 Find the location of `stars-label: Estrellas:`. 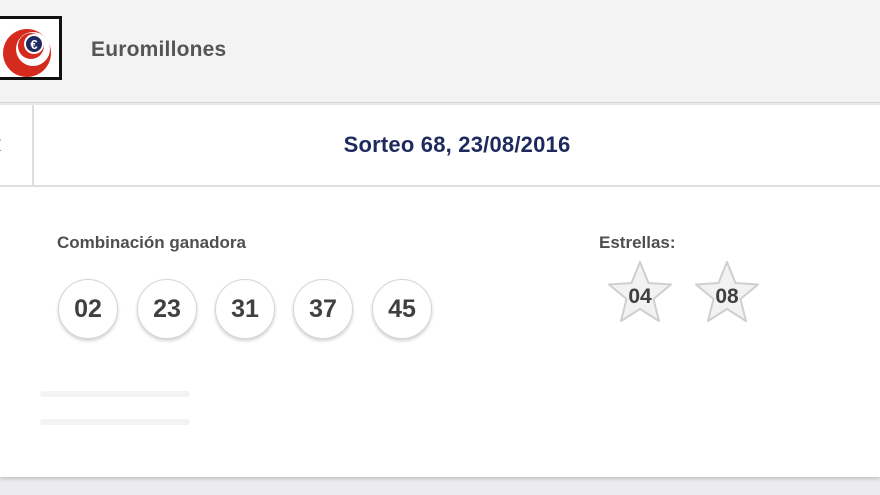

stars-label: Estrellas: is located at coordinates (637, 242).